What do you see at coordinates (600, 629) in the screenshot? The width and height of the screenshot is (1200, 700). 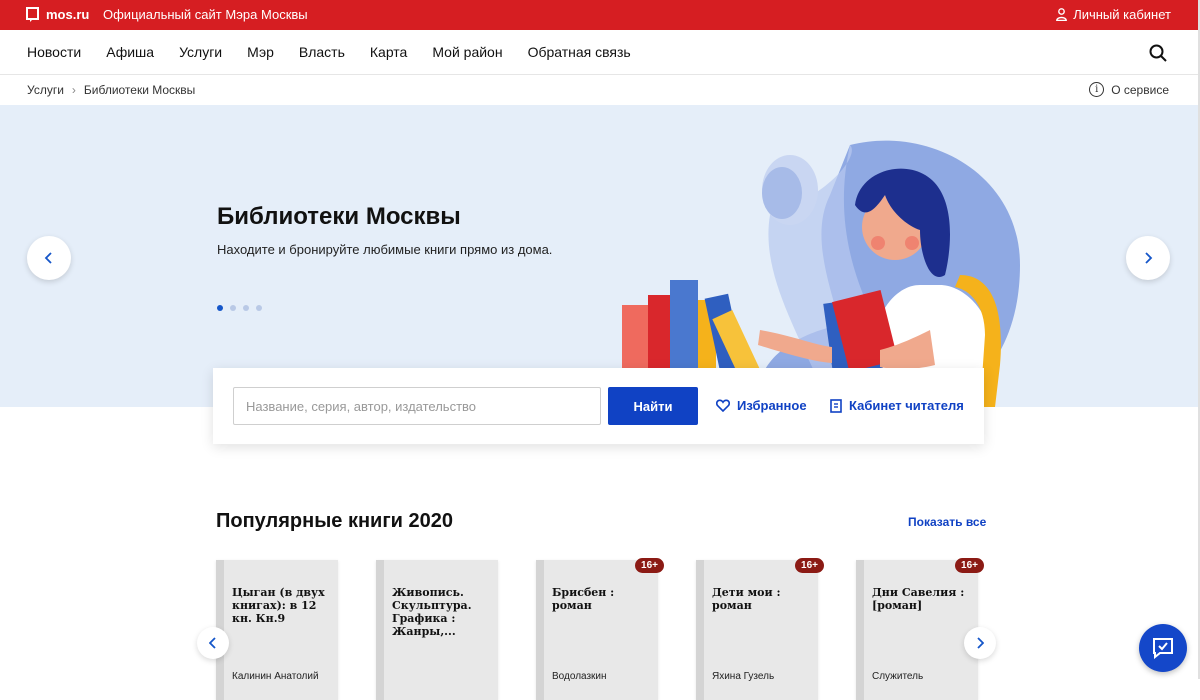 I see `book-card: Брисбен : роман Водолазкин 16+` at bounding box center [600, 629].